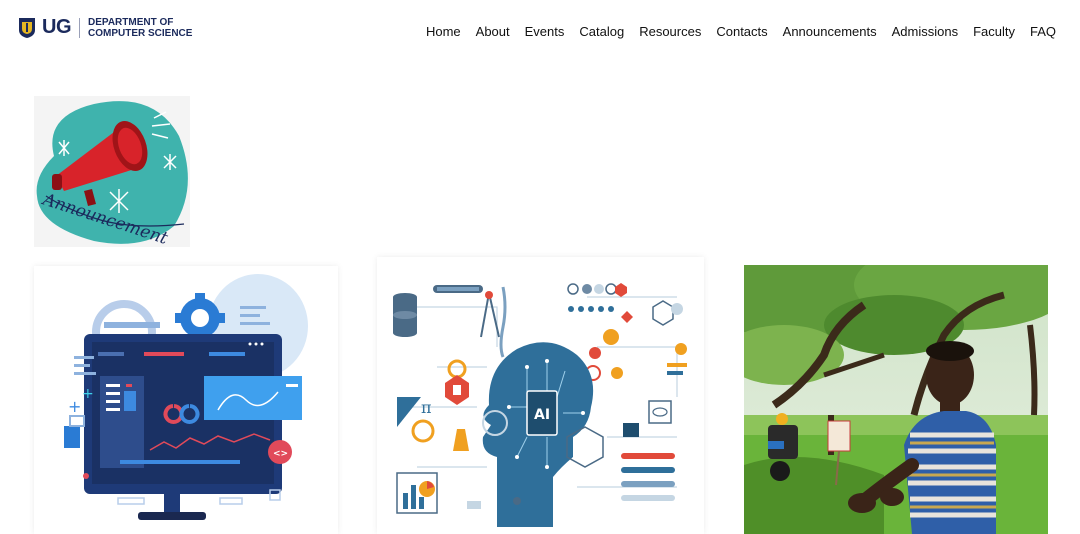 Image resolution: width=1080 pixels, height=534 pixels. Describe the element at coordinates (670, 31) in the screenshot. I see `nav-resources: Resources` at that location.